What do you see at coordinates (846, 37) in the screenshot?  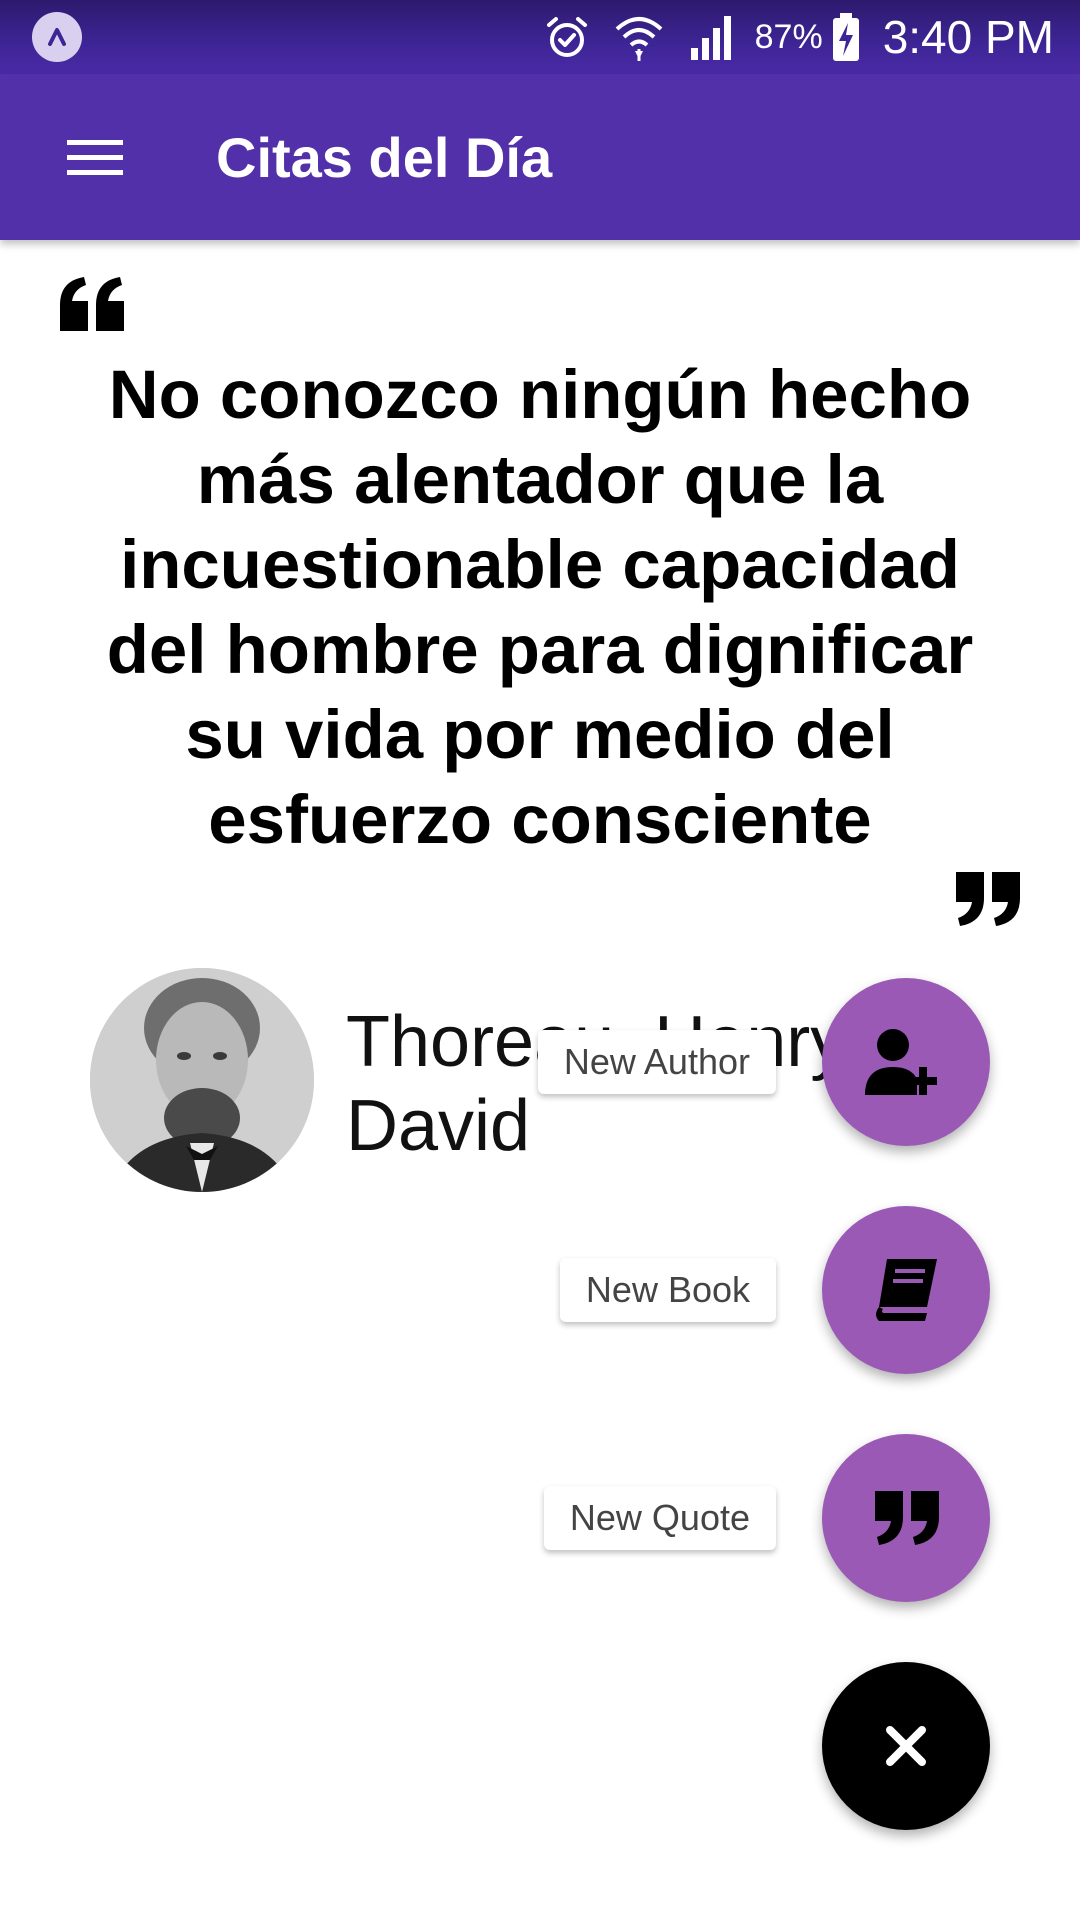 I see `battery-charging-icon` at bounding box center [846, 37].